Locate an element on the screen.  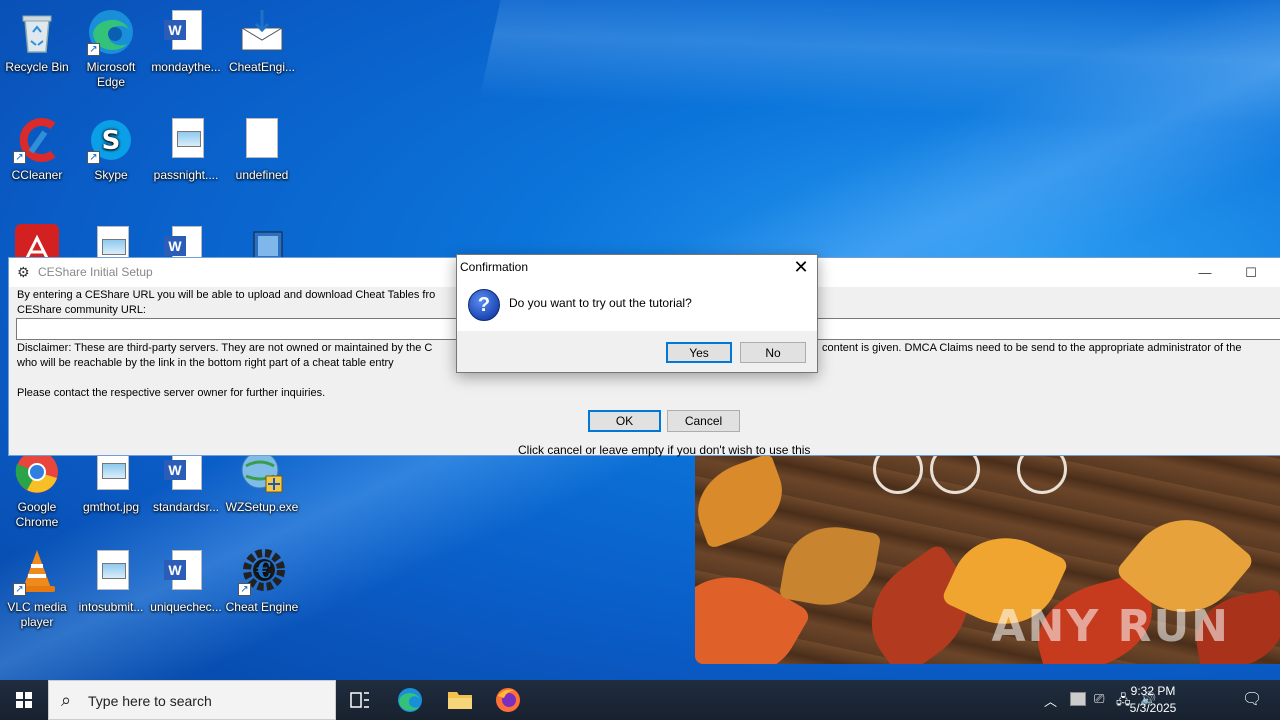
dialog-title: Confirmation is located at coordinates (494, 267).